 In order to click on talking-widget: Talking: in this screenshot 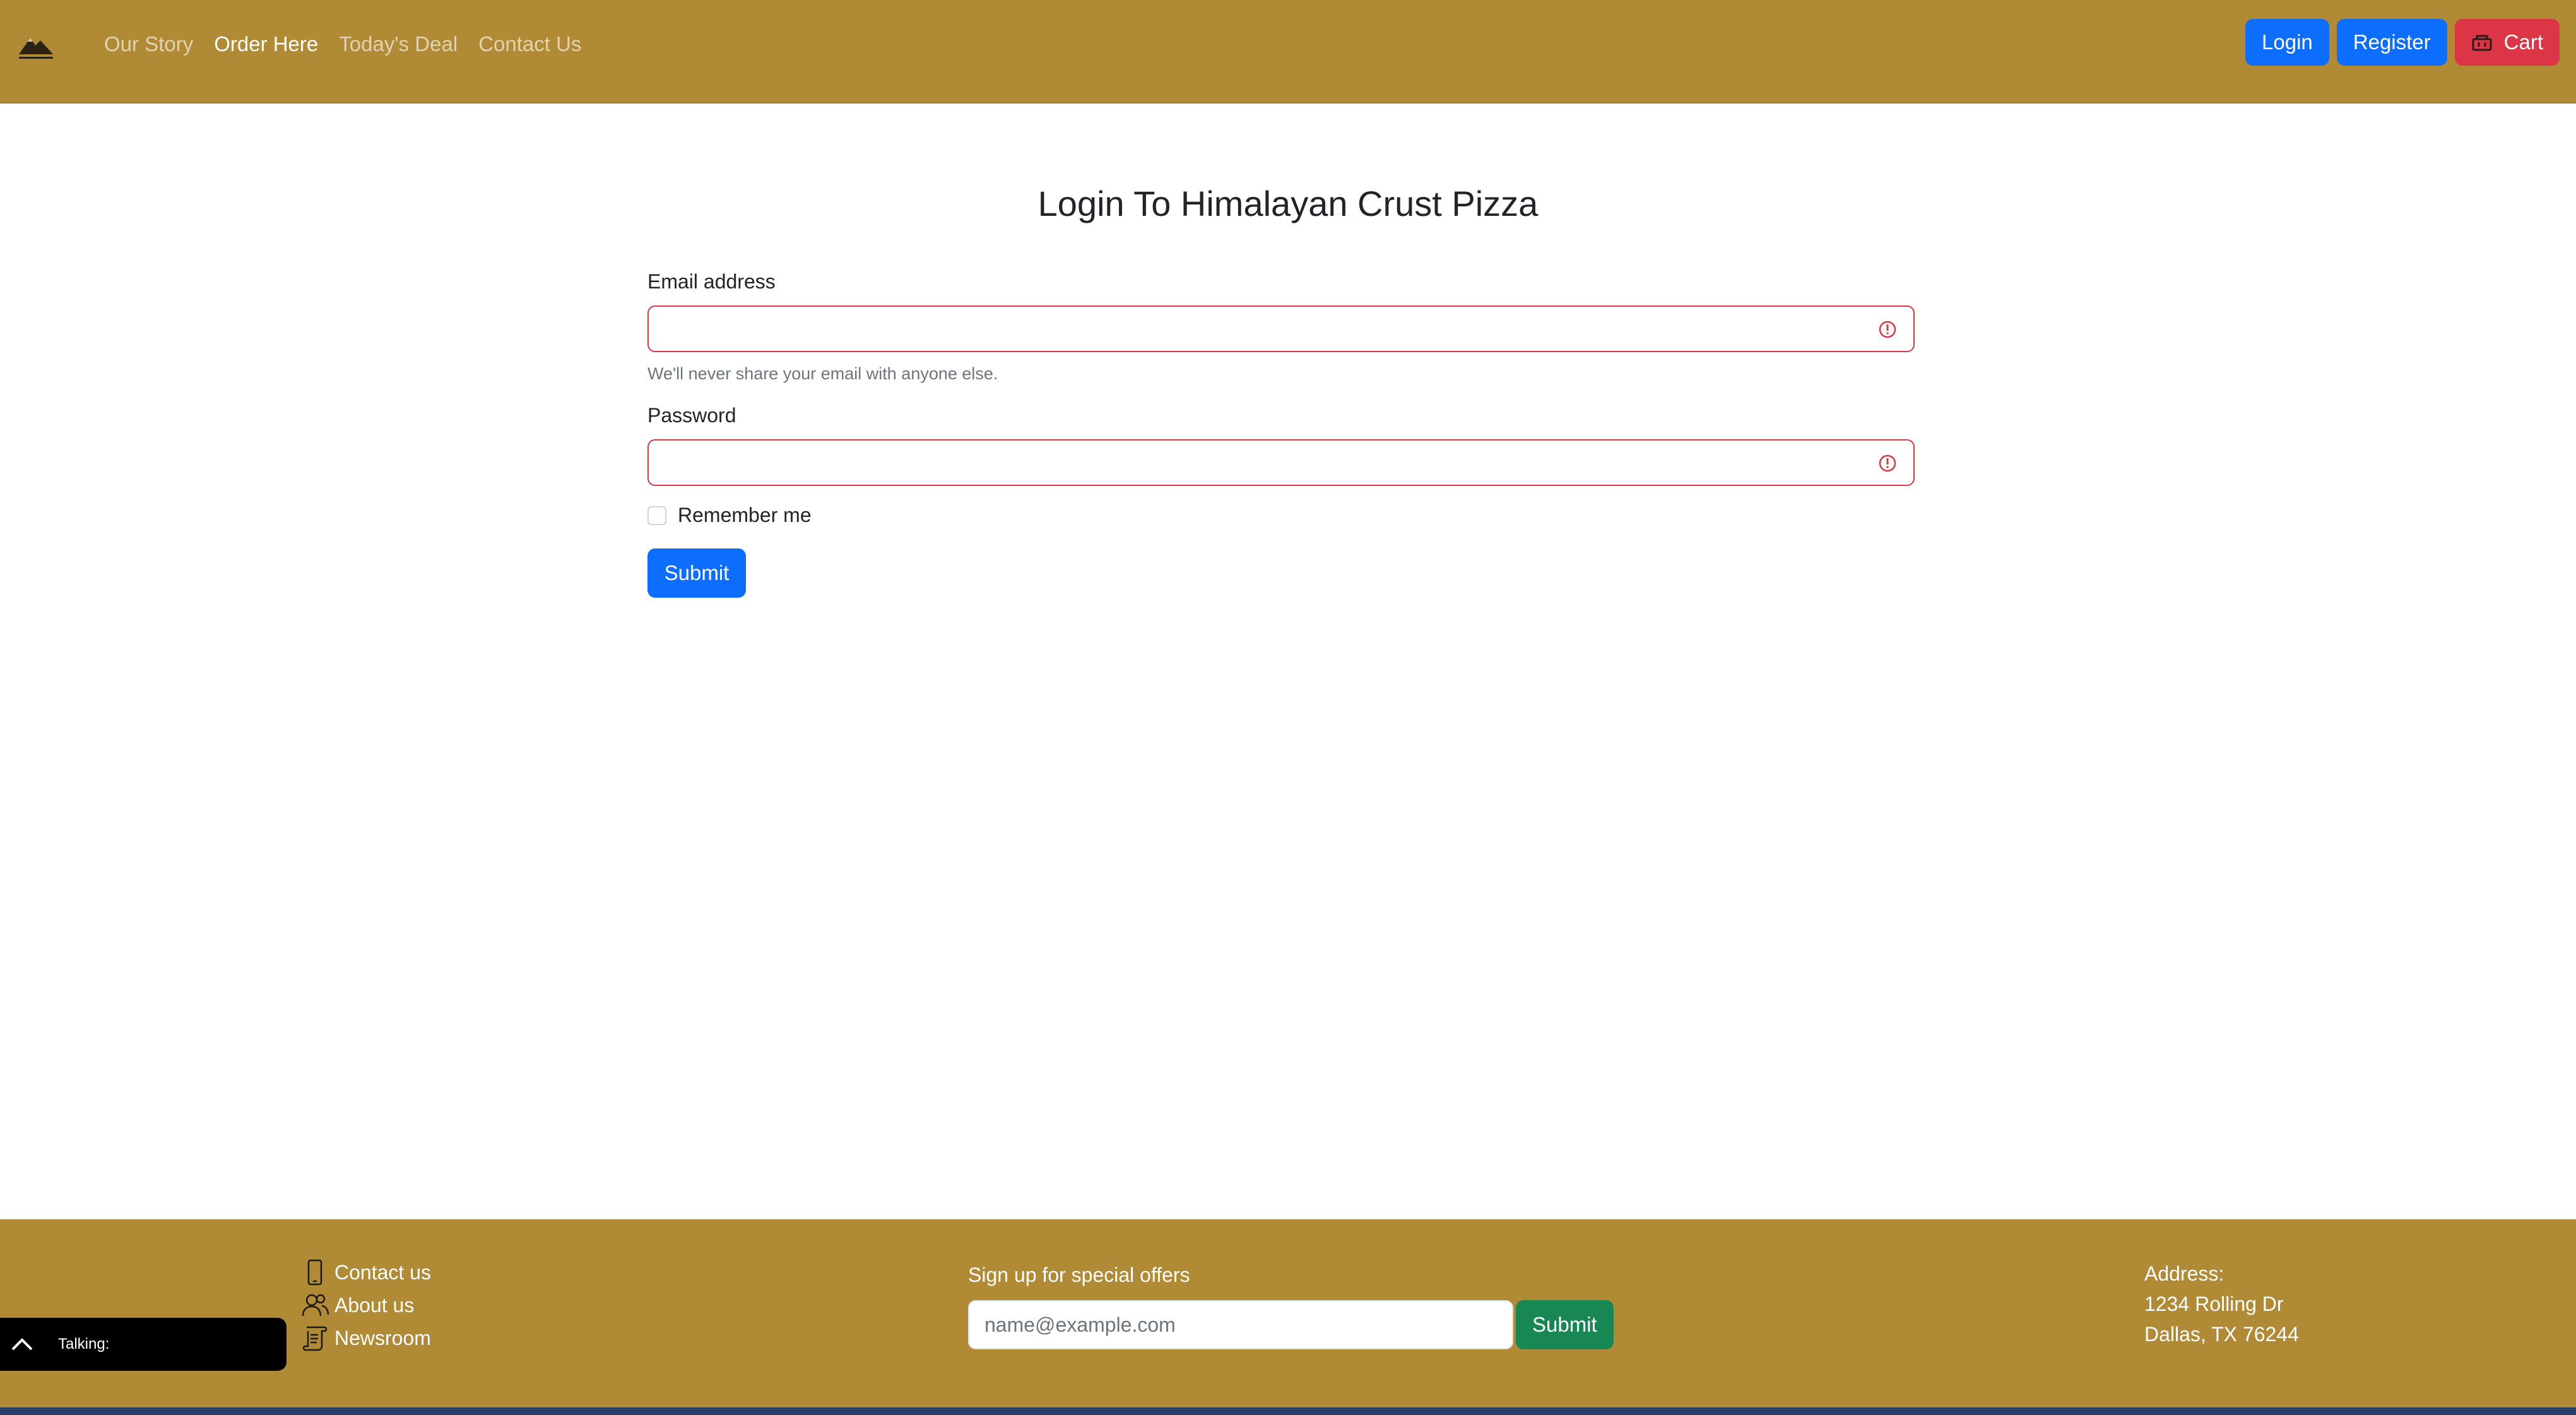, I will do `click(143, 1344)`.